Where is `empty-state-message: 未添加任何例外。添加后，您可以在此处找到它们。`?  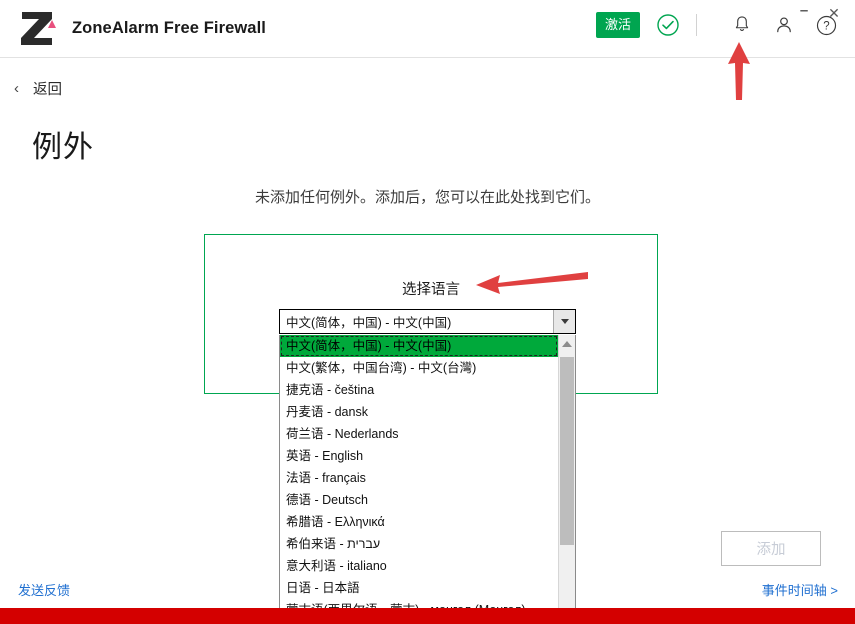 empty-state-message: 未添加任何例外。添加后，您可以在此处找到它们。 is located at coordinates (427, 197).